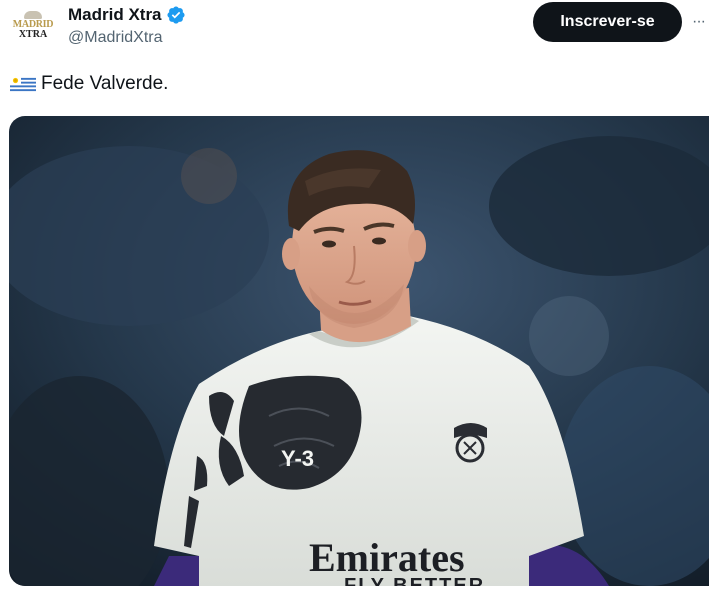  What do you see at coordinates (105, 83) in the screenshot?
I see `tweet-text: Fede Valverde.` at bounding box center [105, 83].